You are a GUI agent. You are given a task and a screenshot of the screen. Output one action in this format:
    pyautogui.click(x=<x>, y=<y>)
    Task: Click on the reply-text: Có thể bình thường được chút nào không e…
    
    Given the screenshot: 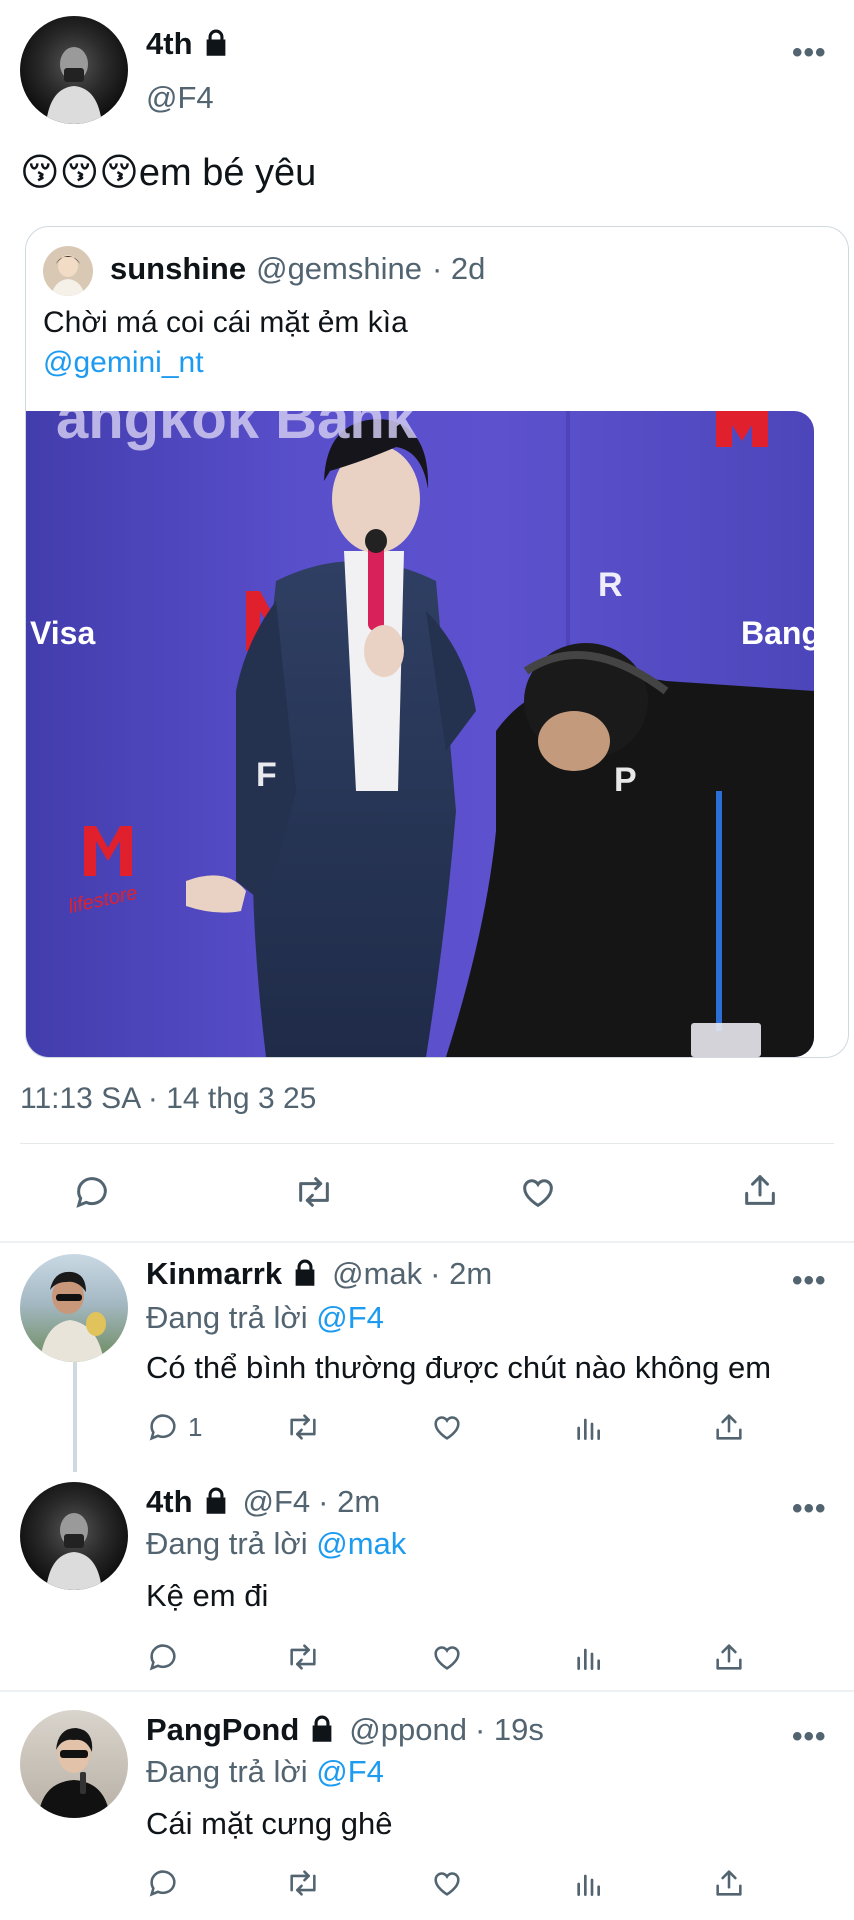 What is the action you would take?
    pyautogui.click(x=459, y=1367)
    